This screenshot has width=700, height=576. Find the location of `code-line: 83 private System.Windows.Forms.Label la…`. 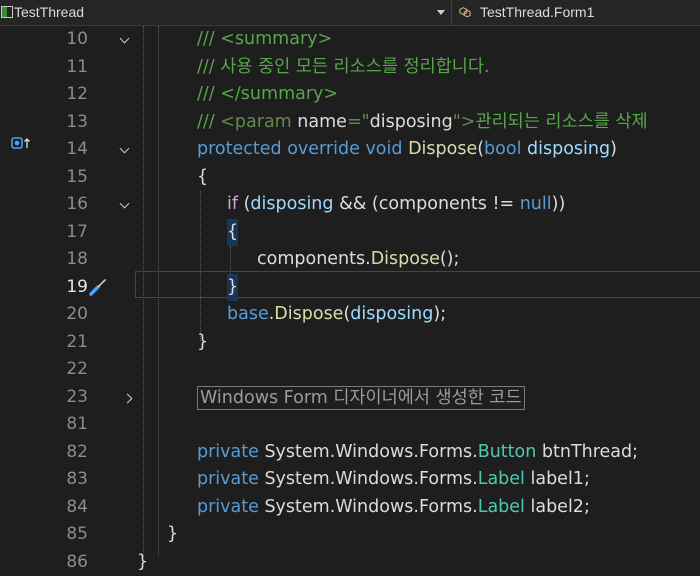

code-line: 83 private System.Windows.Forms.Label la… is located at coordinates (350, 480).